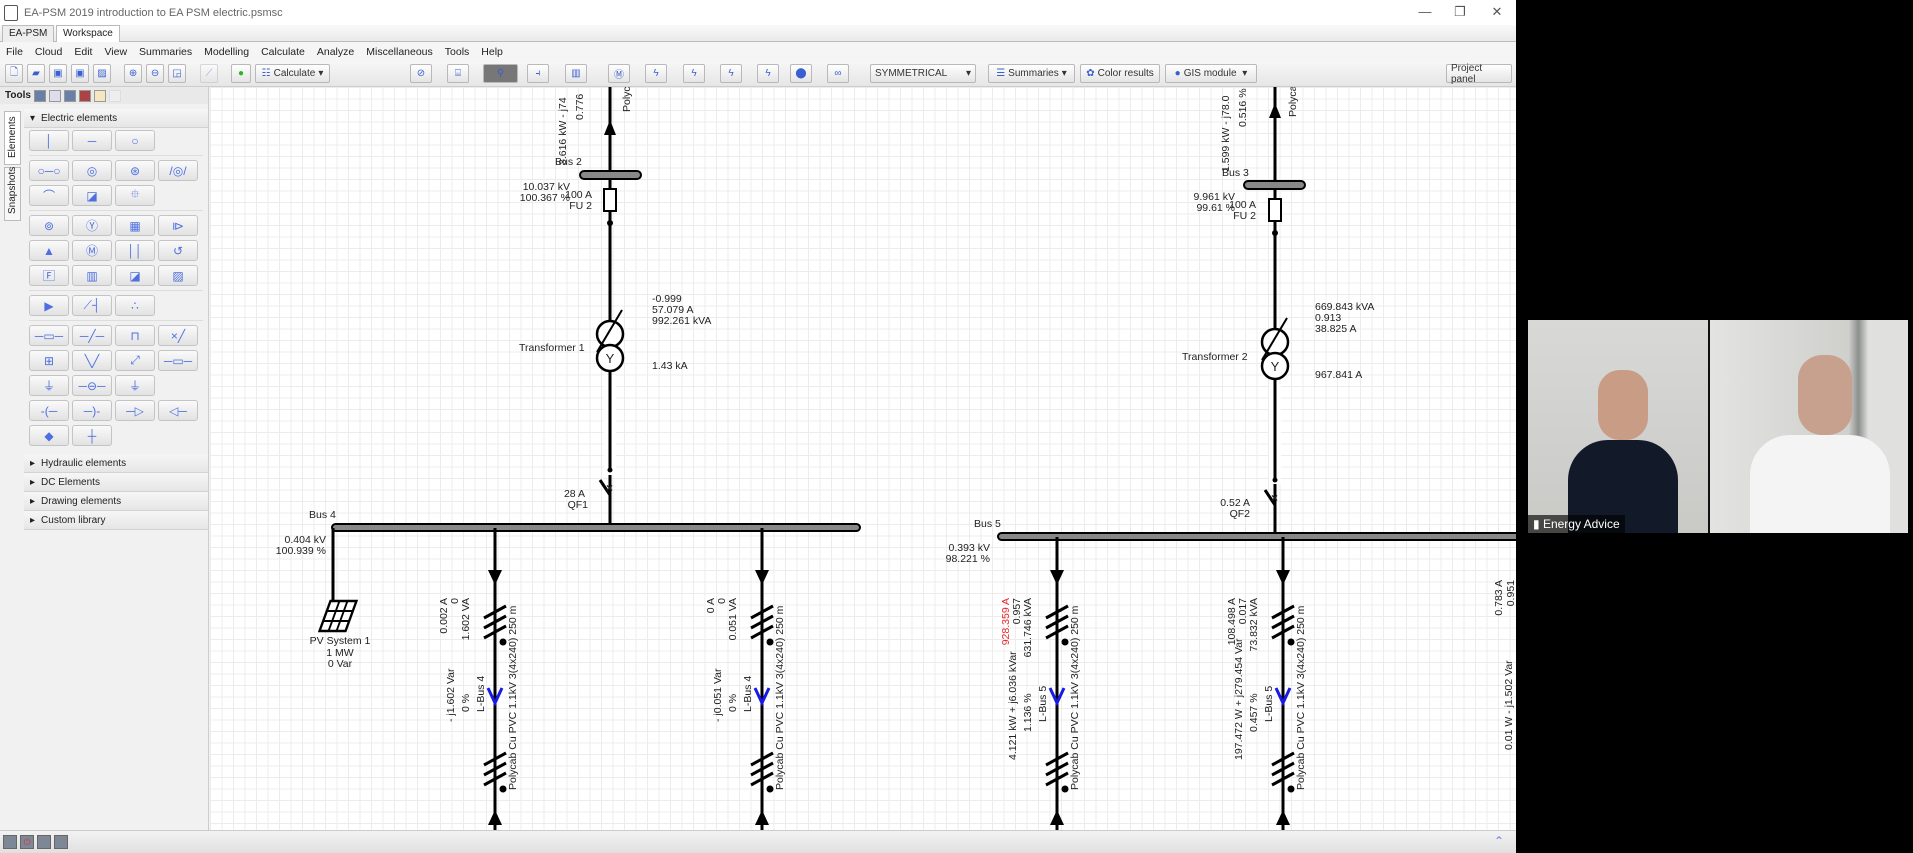  I want to click on project-panel-button: Project panel, so click(1479, 74).